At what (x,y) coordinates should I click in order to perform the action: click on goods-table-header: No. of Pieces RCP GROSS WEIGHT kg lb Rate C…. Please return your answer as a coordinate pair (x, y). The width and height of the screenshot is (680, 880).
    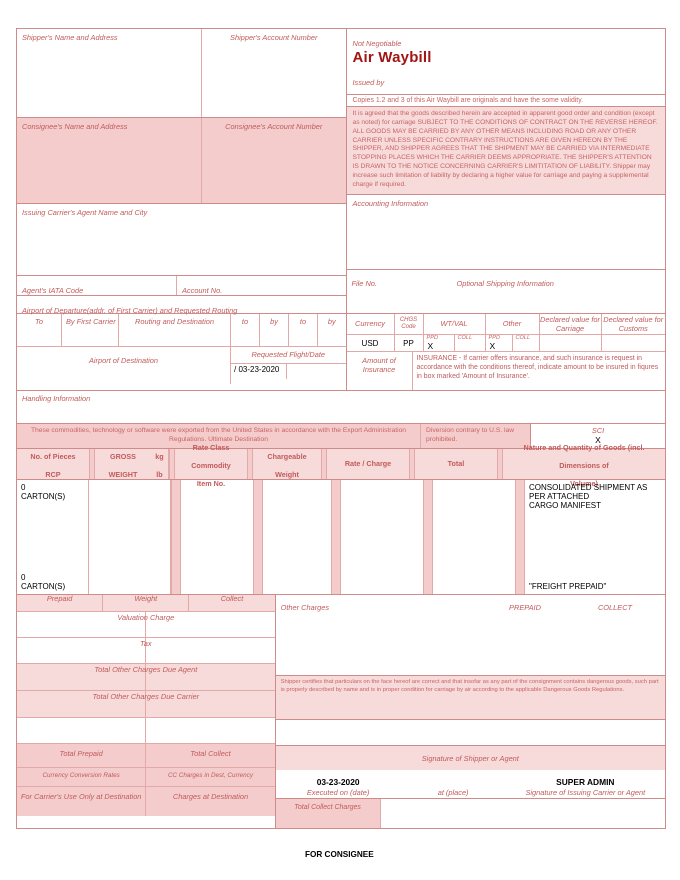
    Looking at the image, I should click on (341, 465).